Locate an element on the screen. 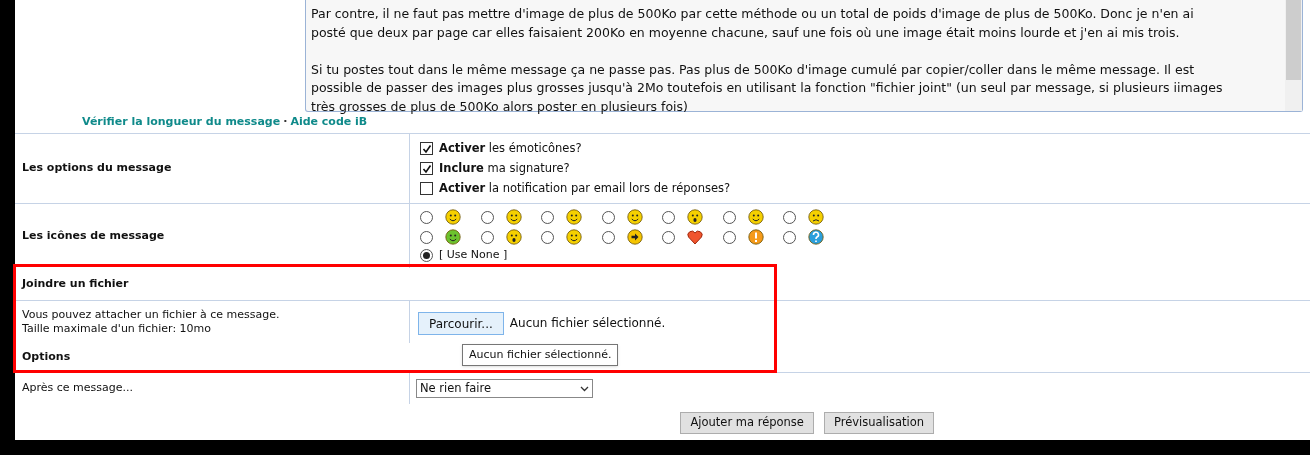  checkbox-label: Inclure ma signature? is located at coordinates (504, 168).